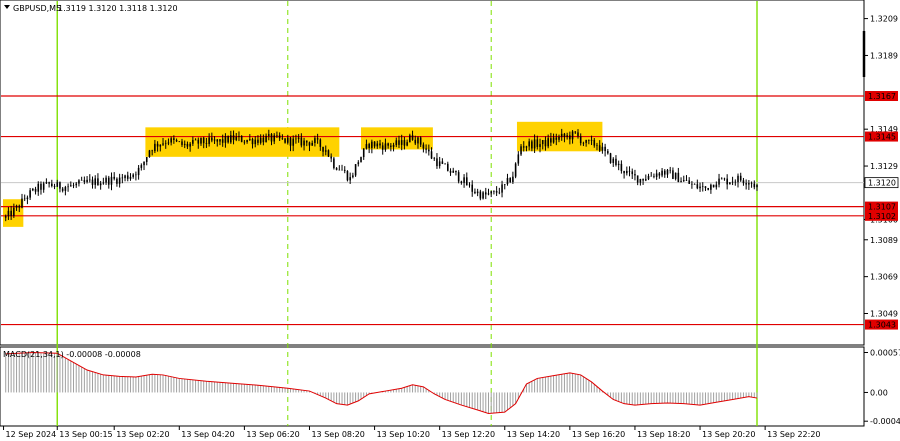 The height and width of the screenshot is (441, 900). I want to click on current-price-label: 1.3120, so click(882, 183).